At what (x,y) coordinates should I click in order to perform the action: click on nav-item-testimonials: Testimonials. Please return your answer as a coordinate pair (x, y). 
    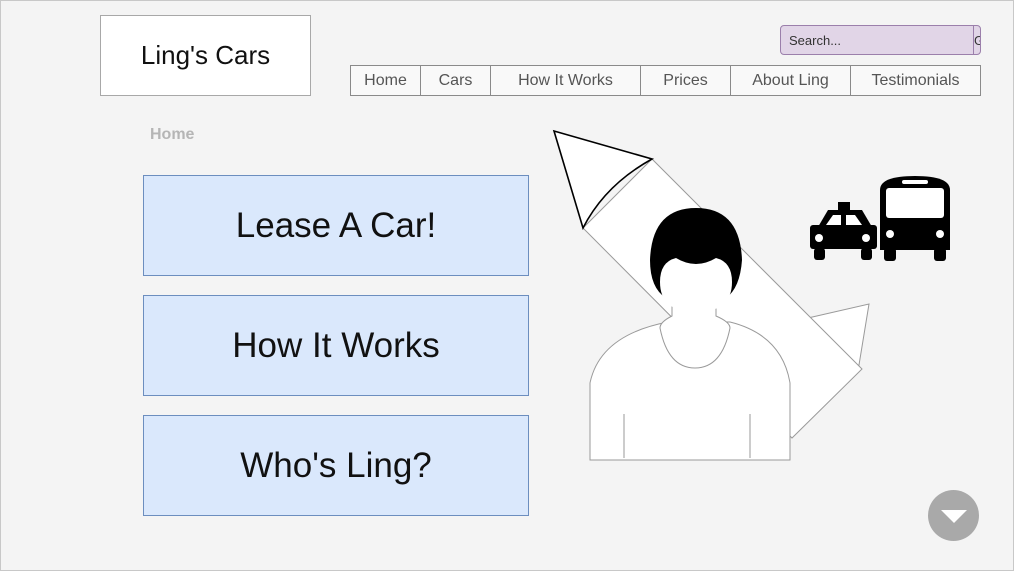
    Looking at the image, I should click on (915, 80).